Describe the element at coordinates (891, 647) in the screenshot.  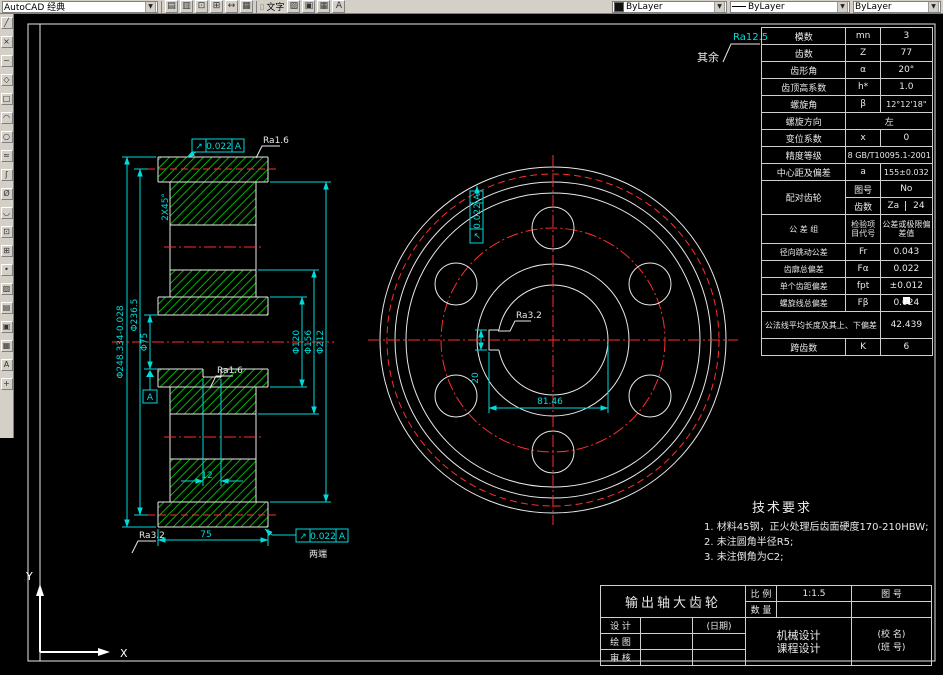
I see `class-no: (班 号)` at that location.